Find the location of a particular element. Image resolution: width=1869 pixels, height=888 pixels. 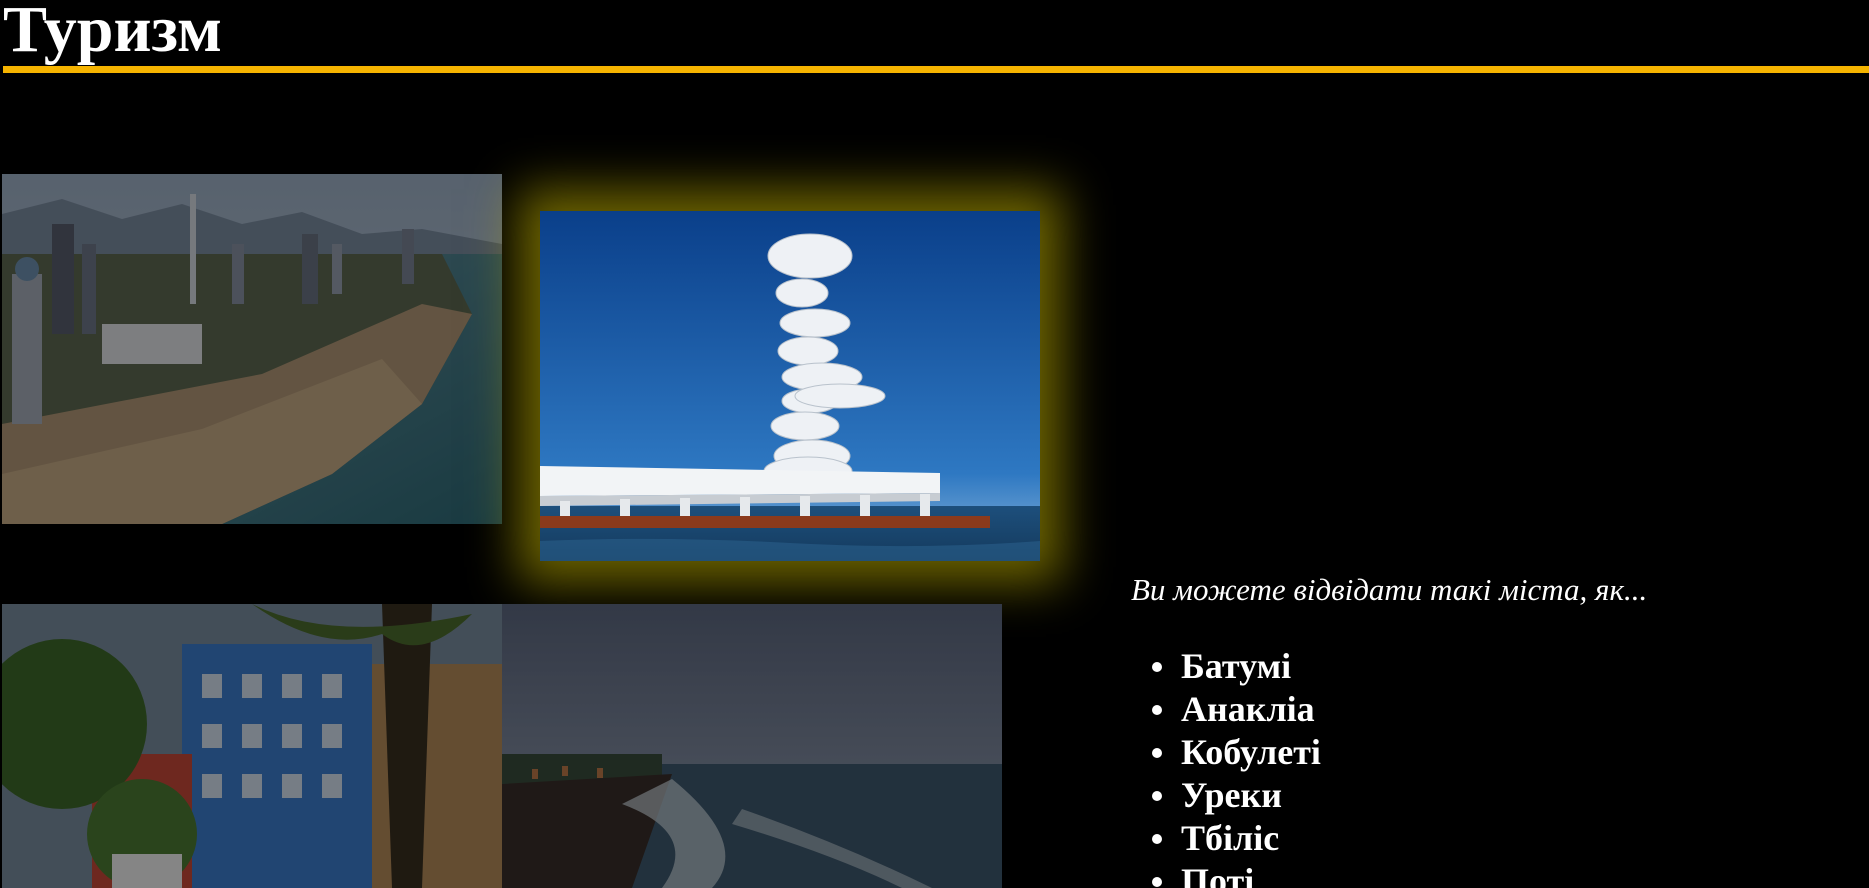

list-item: Тбіліс is located at coordinates (1236, 838).